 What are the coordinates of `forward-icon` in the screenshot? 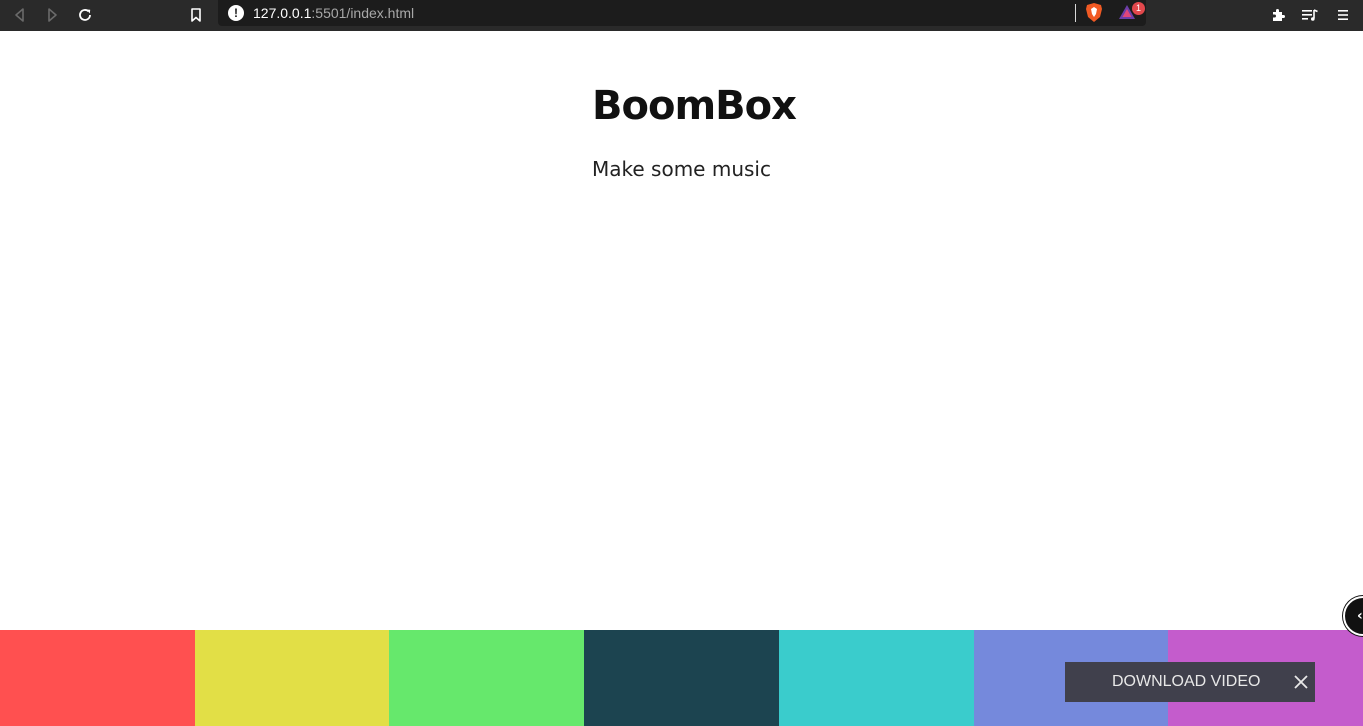 It's located at (52, 15).